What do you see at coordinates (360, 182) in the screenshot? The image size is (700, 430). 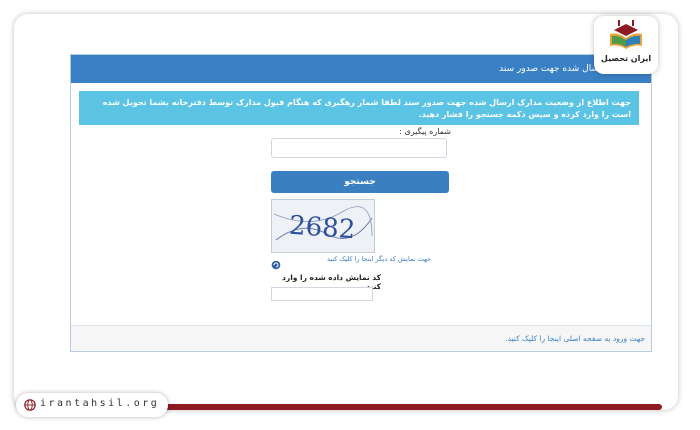 I see `search-button: جستجو` at bounding box center [360, 182].